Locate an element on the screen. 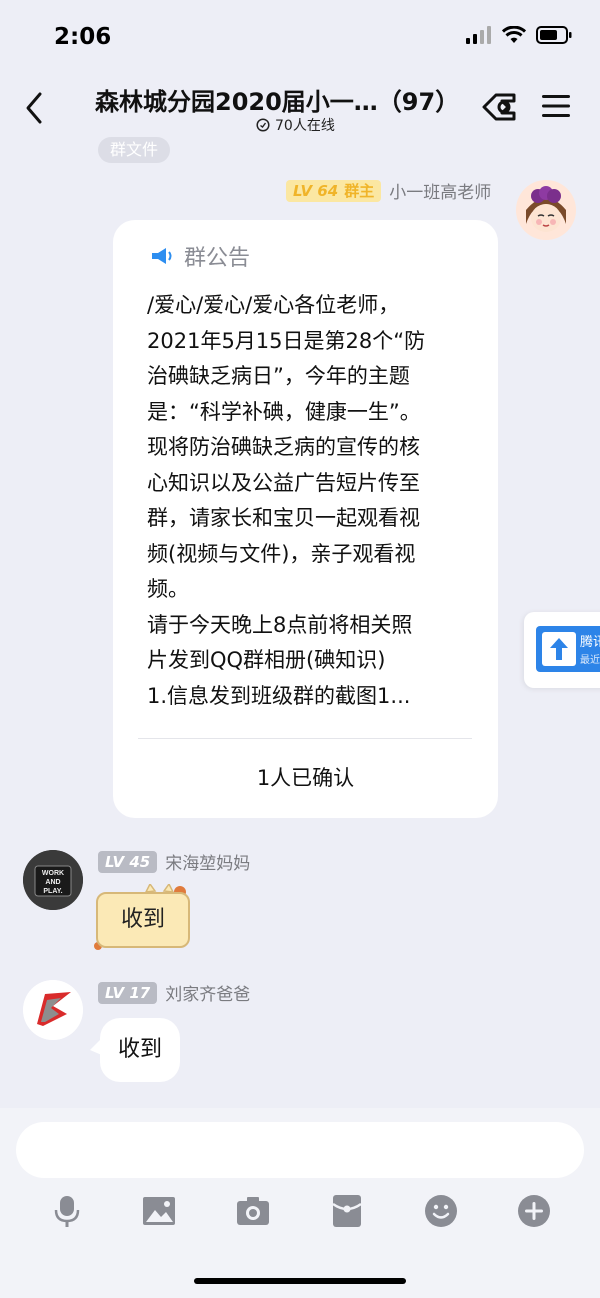  camera-button is located at coordinates (253, 1211).